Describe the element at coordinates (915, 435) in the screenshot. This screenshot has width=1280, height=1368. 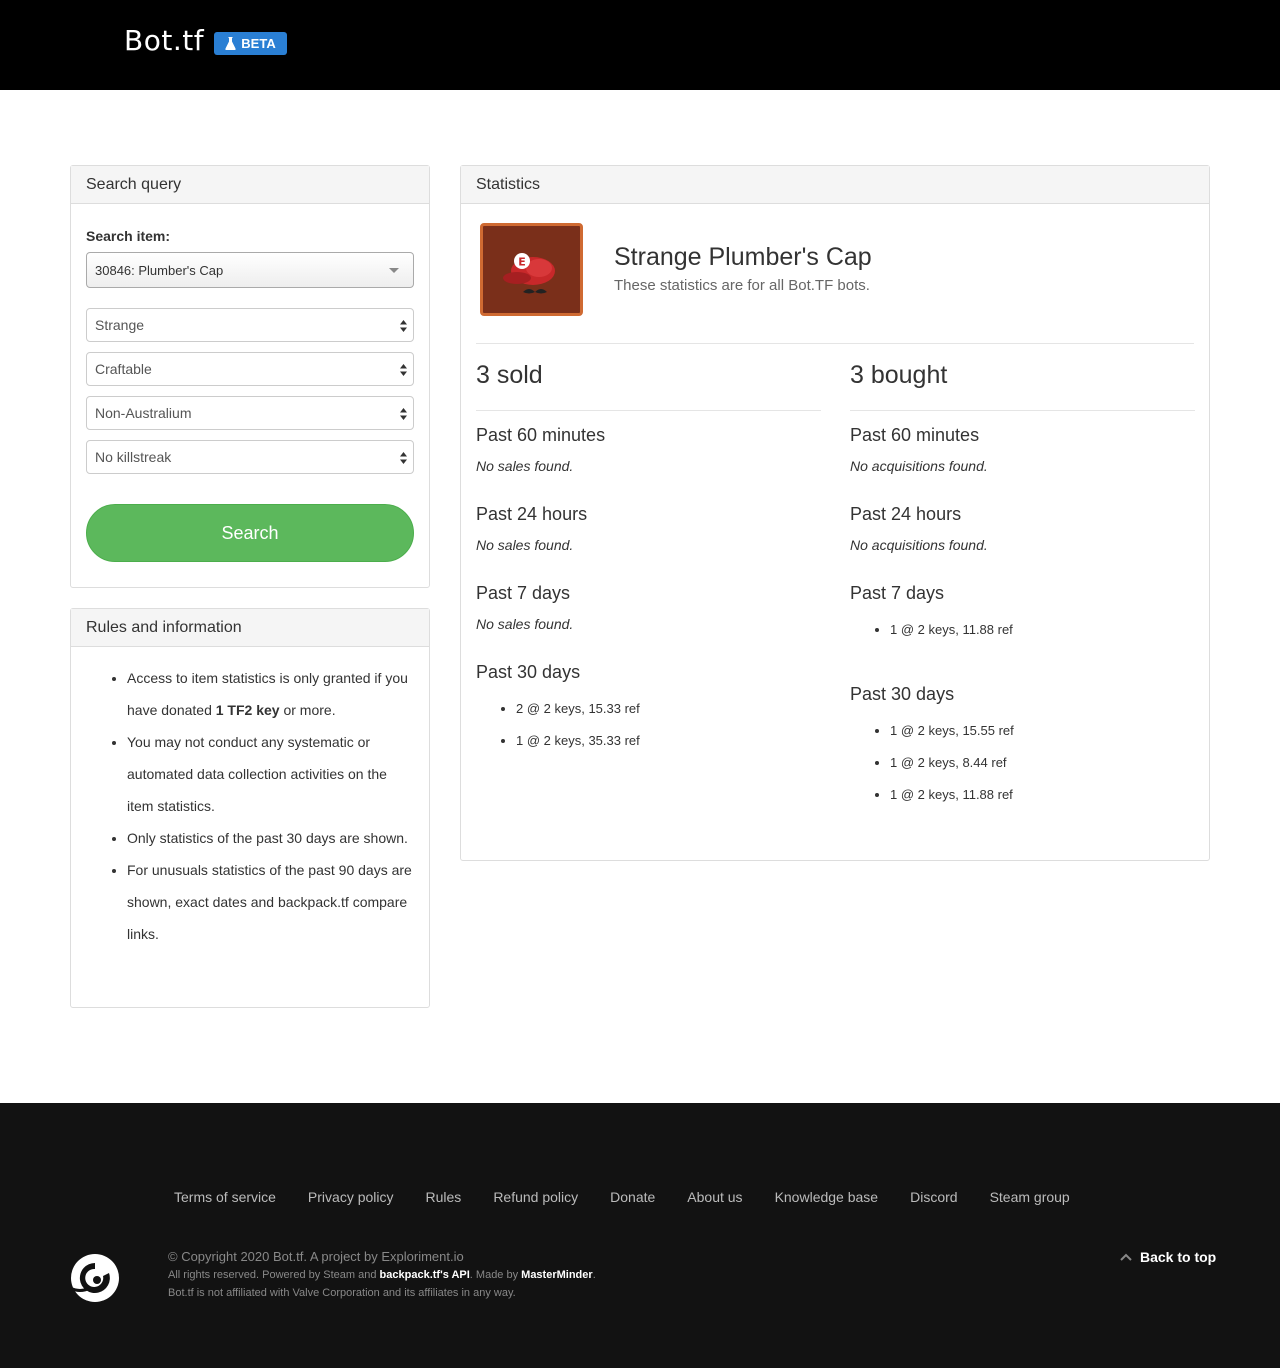
I see `bought-60m-heading: Past 60 minutes` at that location.